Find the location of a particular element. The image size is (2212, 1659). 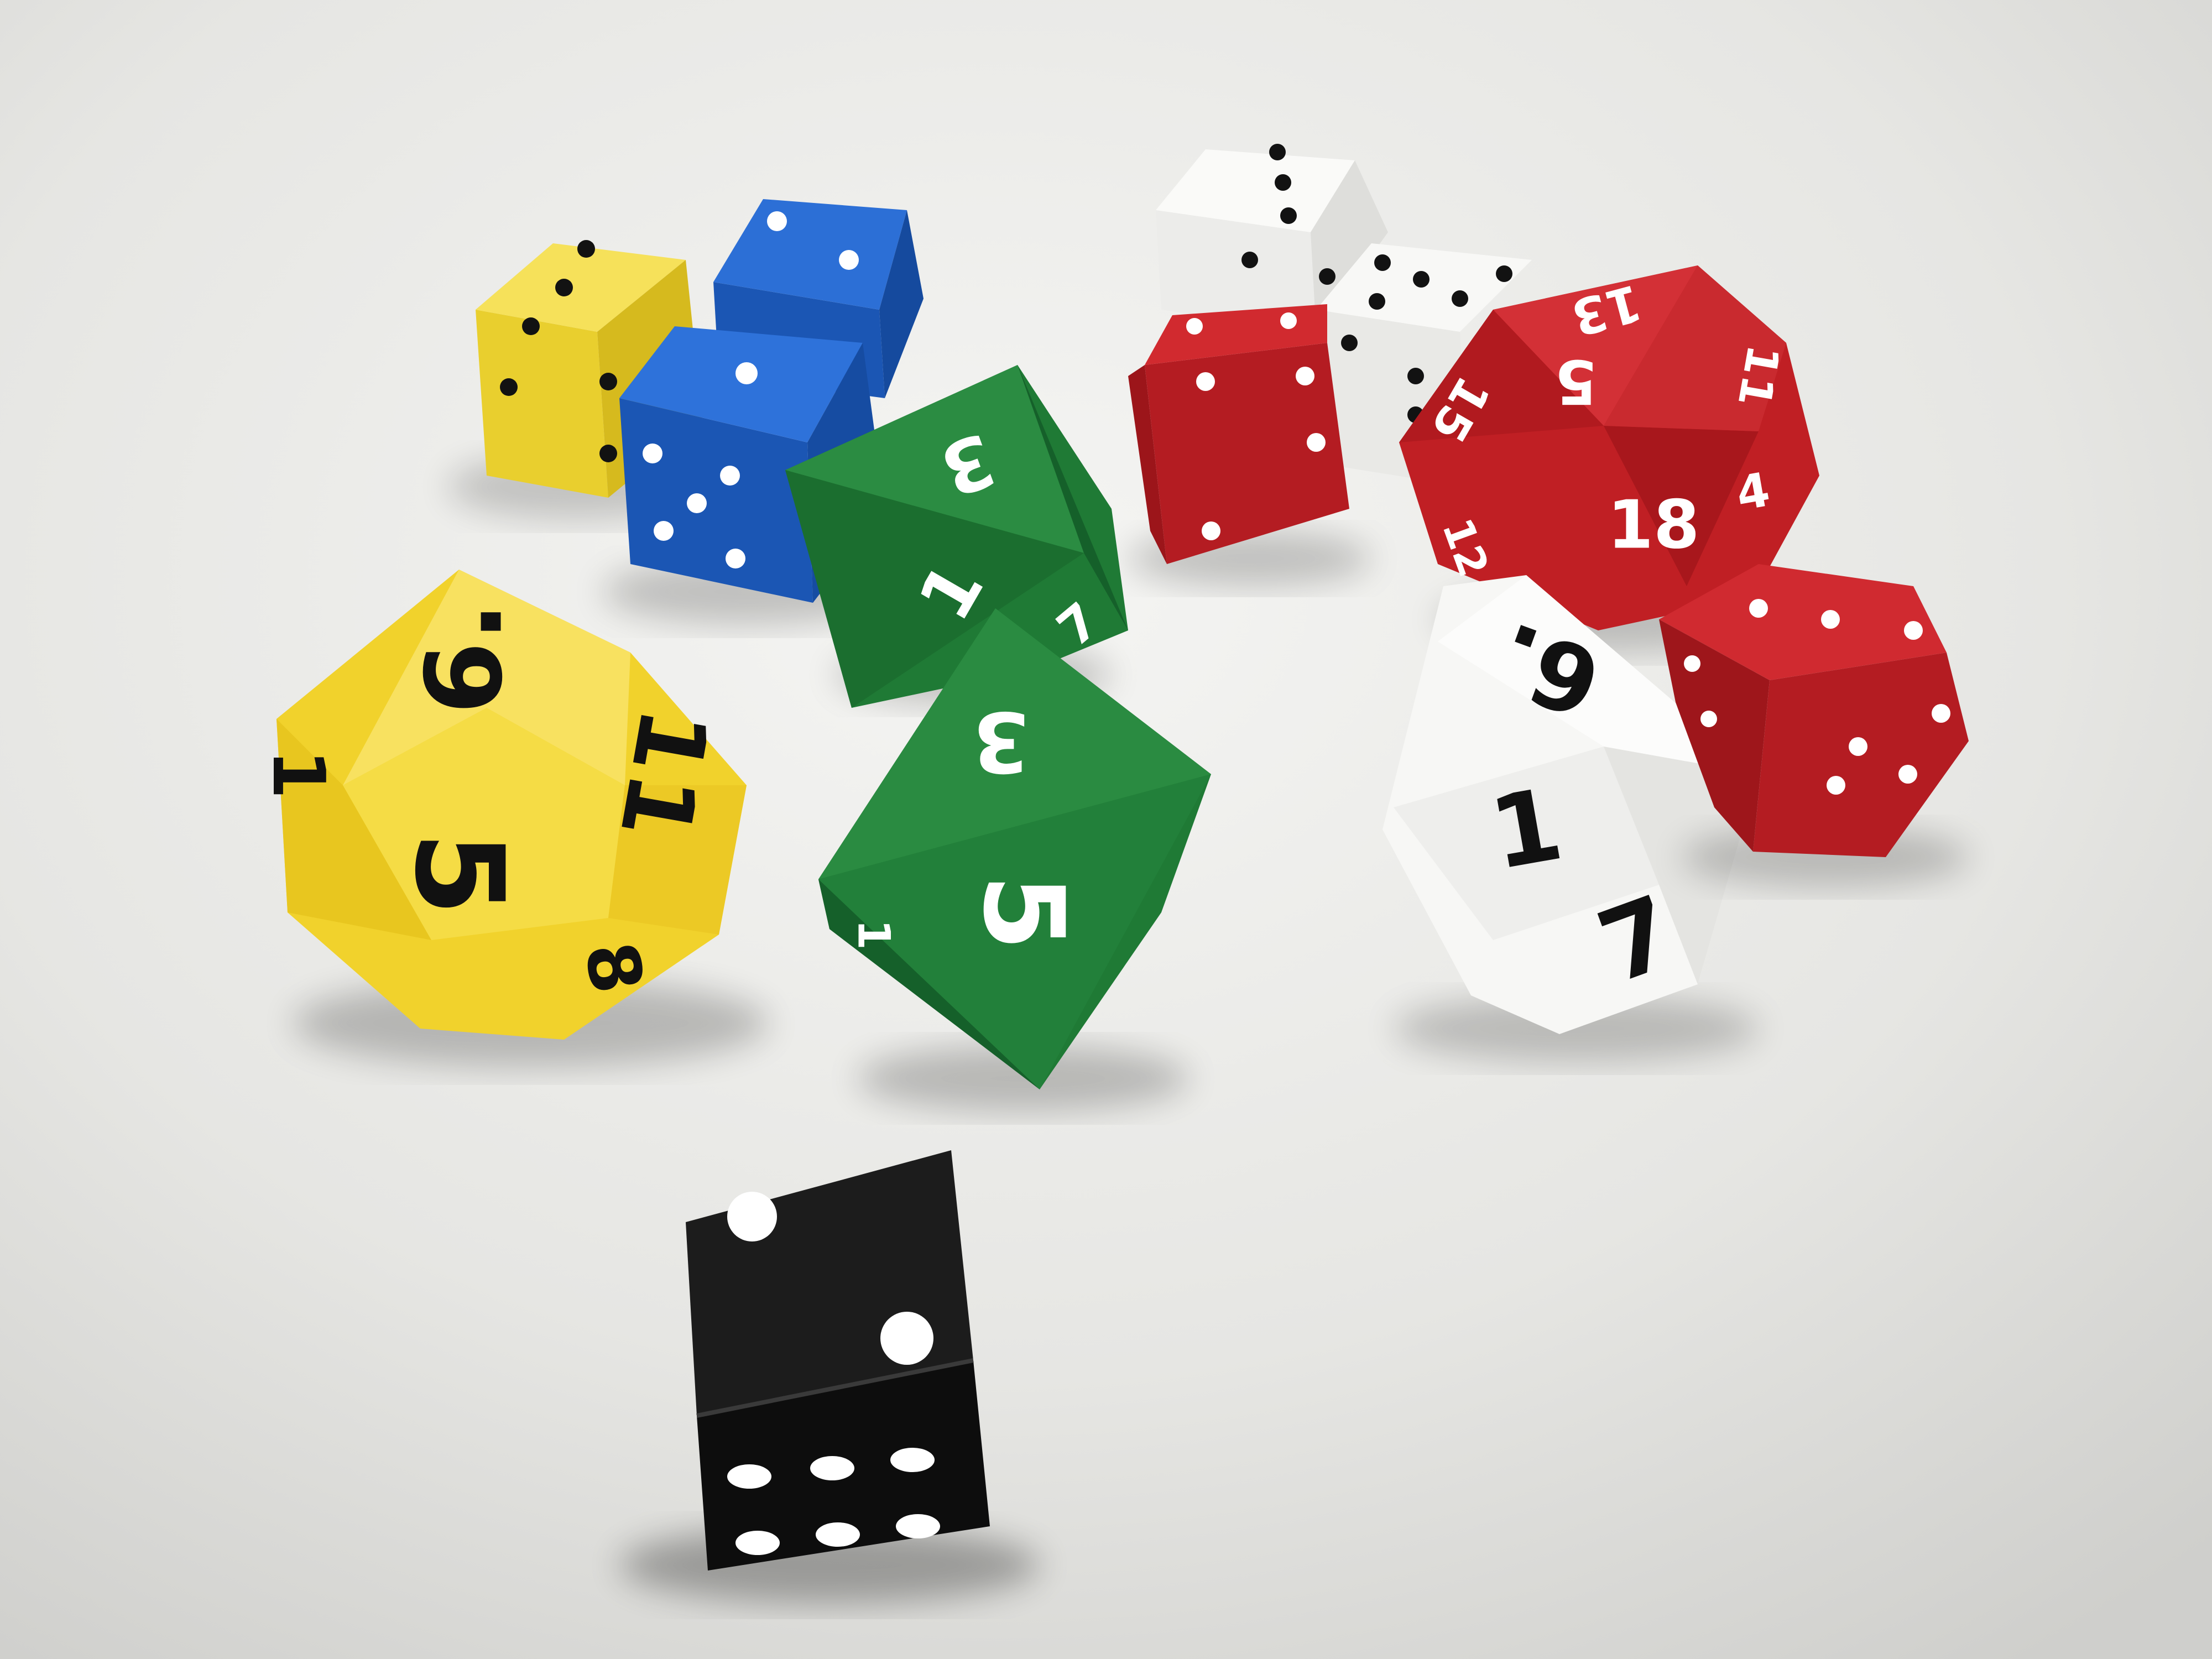

yellow-d6-front-face is located at coordinates (542, 404).